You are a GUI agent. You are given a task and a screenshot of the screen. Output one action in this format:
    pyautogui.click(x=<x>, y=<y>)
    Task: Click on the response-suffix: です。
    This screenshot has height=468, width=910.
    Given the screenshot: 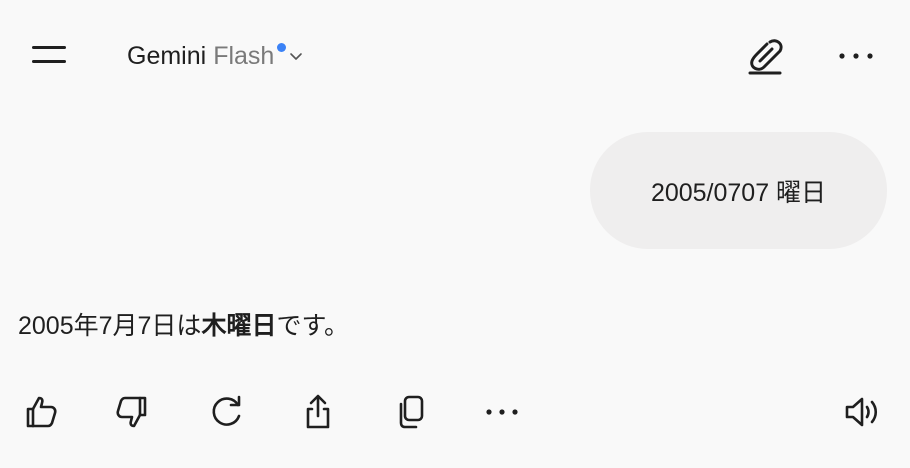 What is the action you would take?
    pyautogui.click(x=312, y=326)
    